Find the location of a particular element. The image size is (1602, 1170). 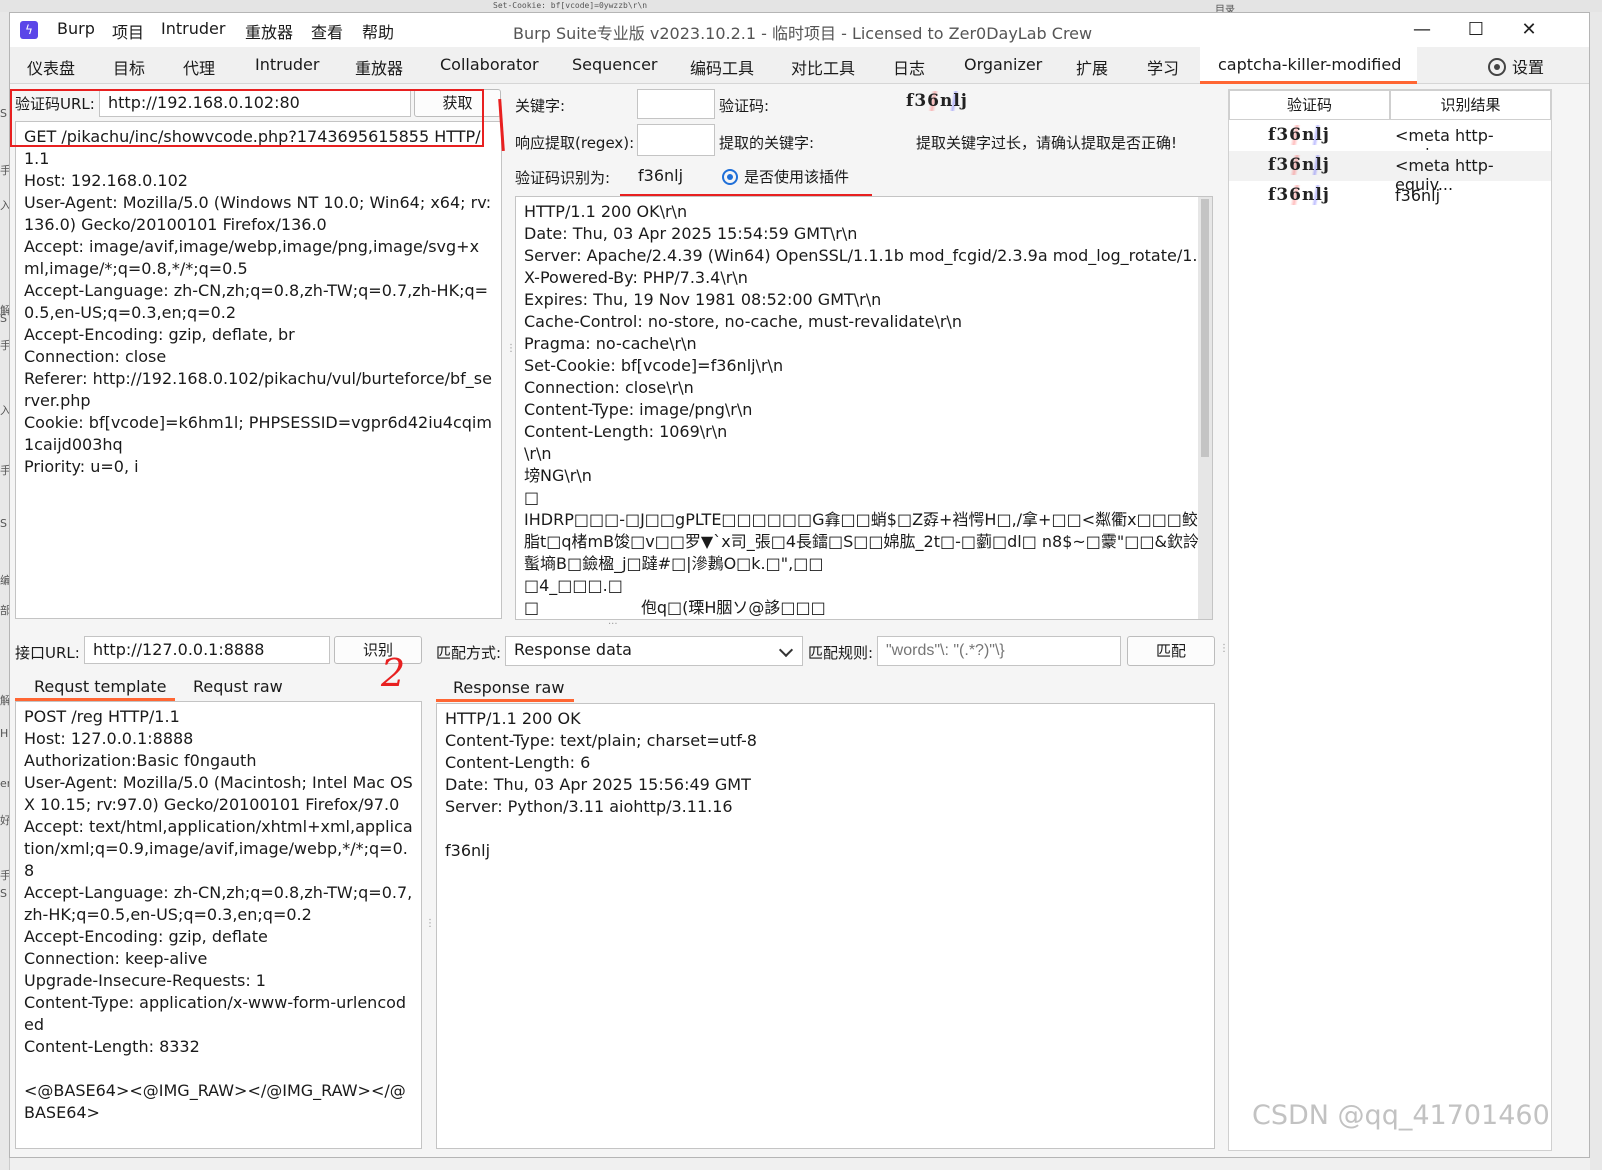

match-response-line: f36nlj is located at coordinates (468, 850).